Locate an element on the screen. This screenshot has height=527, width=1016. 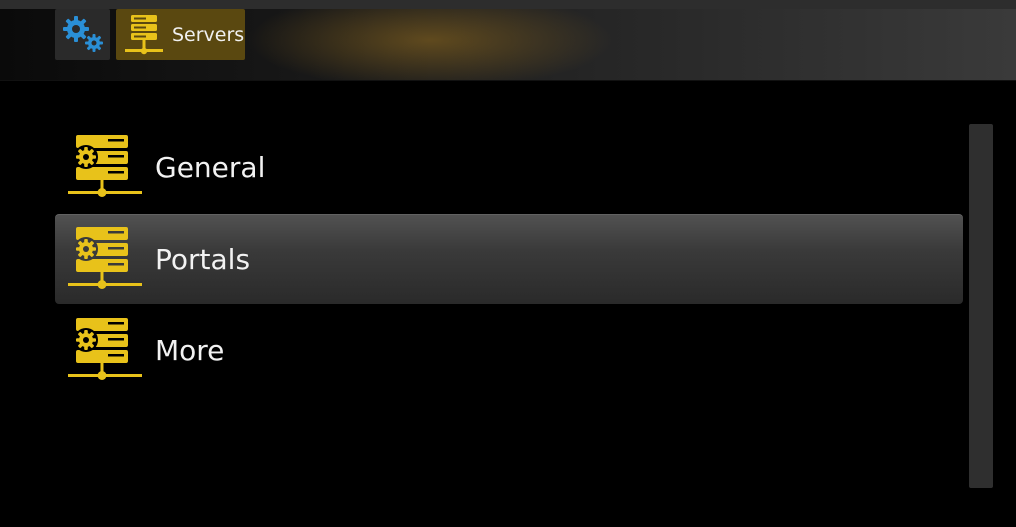
settings-breadcrumb-button is located at coordinates (82, 34).